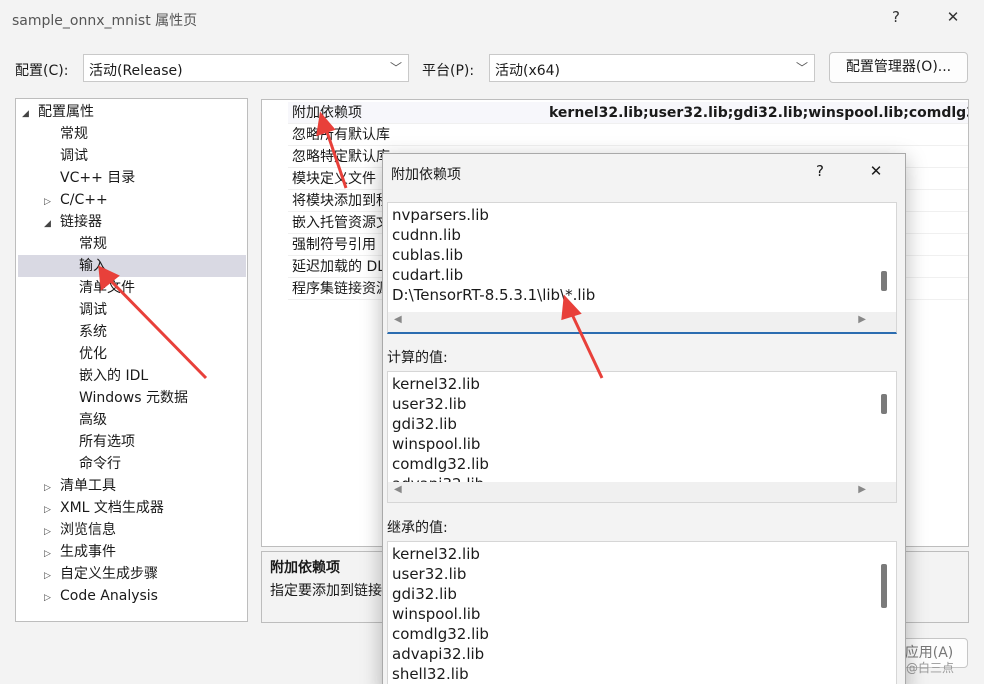 This screenshot has width=984, height=684. I want to click on tree-item-config-properties: ◢ 配置属性, so click(58, 112).